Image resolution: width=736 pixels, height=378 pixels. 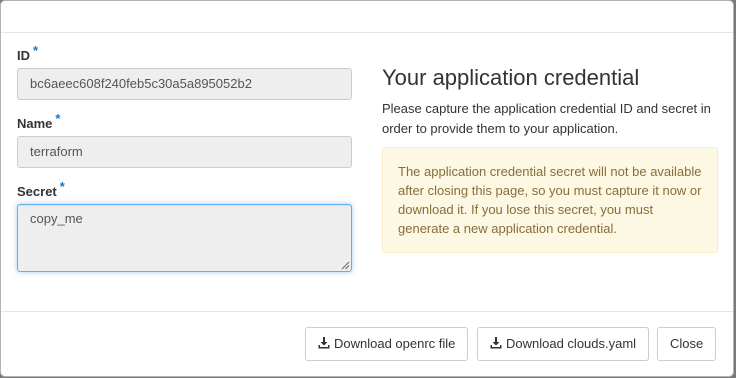 I want to click on id-group: ID * bc6aeec608f240feb5c30a5a895052b2, so click(x=185, y=71).